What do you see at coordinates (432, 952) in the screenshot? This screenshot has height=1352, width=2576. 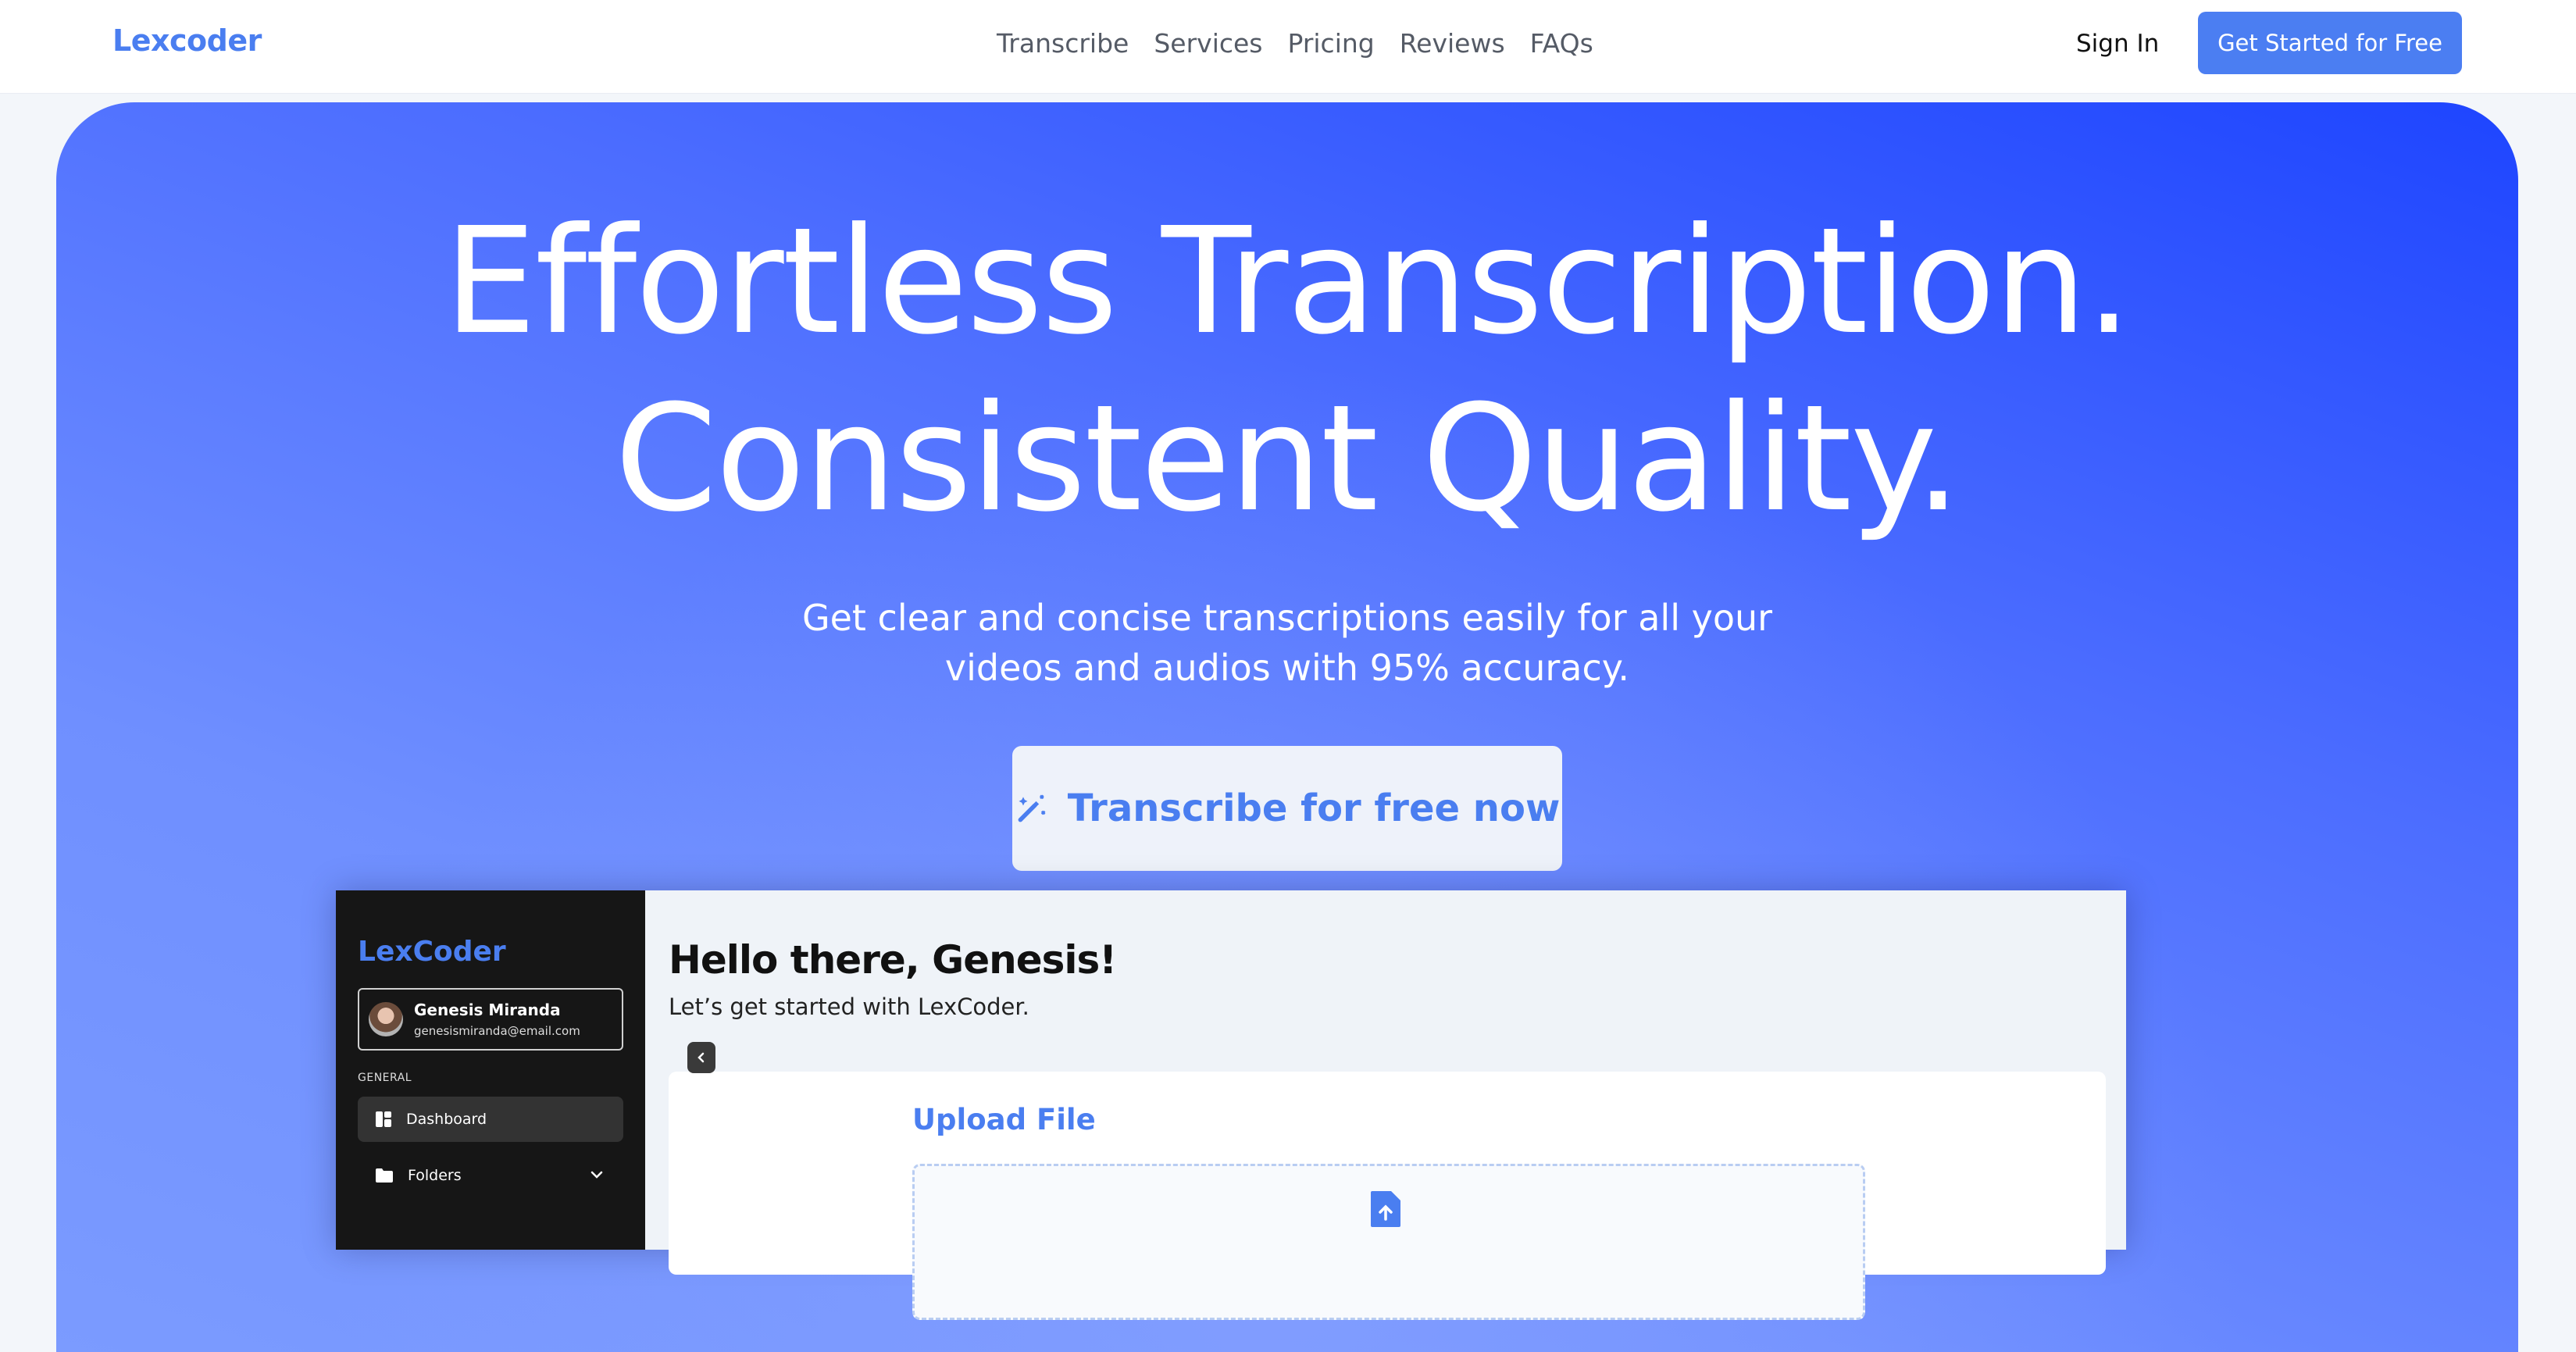 I see `app-logo: LexCoder` at bounding box center [432, 952].